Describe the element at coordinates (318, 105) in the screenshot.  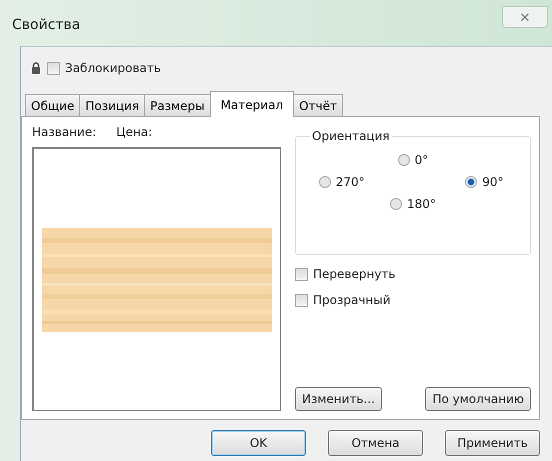
I see `tab: Отчёт` at that location.